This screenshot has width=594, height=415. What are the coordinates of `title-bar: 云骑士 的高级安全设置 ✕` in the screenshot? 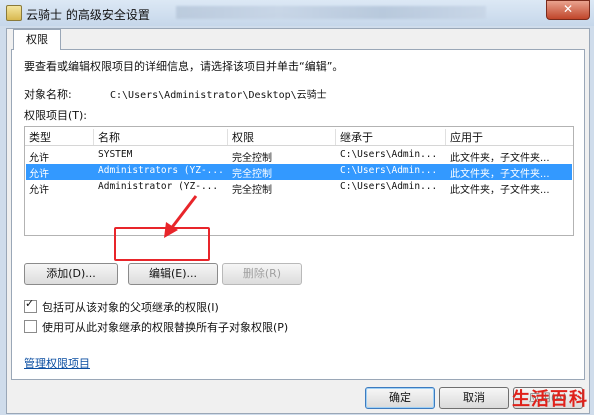 It's located at (297, 13).